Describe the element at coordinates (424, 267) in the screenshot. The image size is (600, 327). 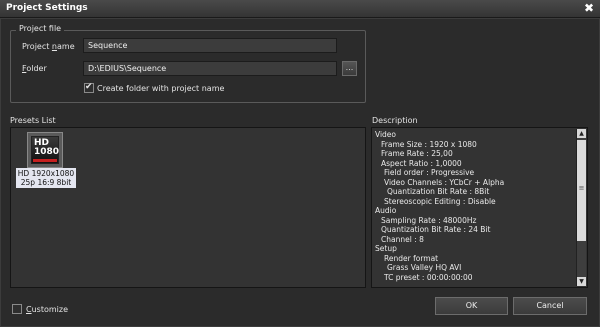
I see `description-line: Grass Valley HQ AVI` at that location.